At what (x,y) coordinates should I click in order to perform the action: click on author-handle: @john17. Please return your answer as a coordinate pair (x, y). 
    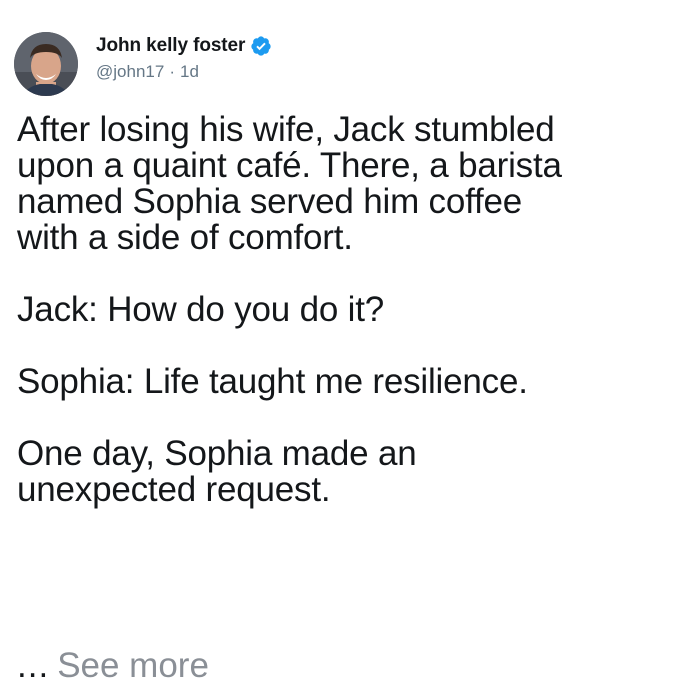
    Looking at the image, I should click on (130, 71).